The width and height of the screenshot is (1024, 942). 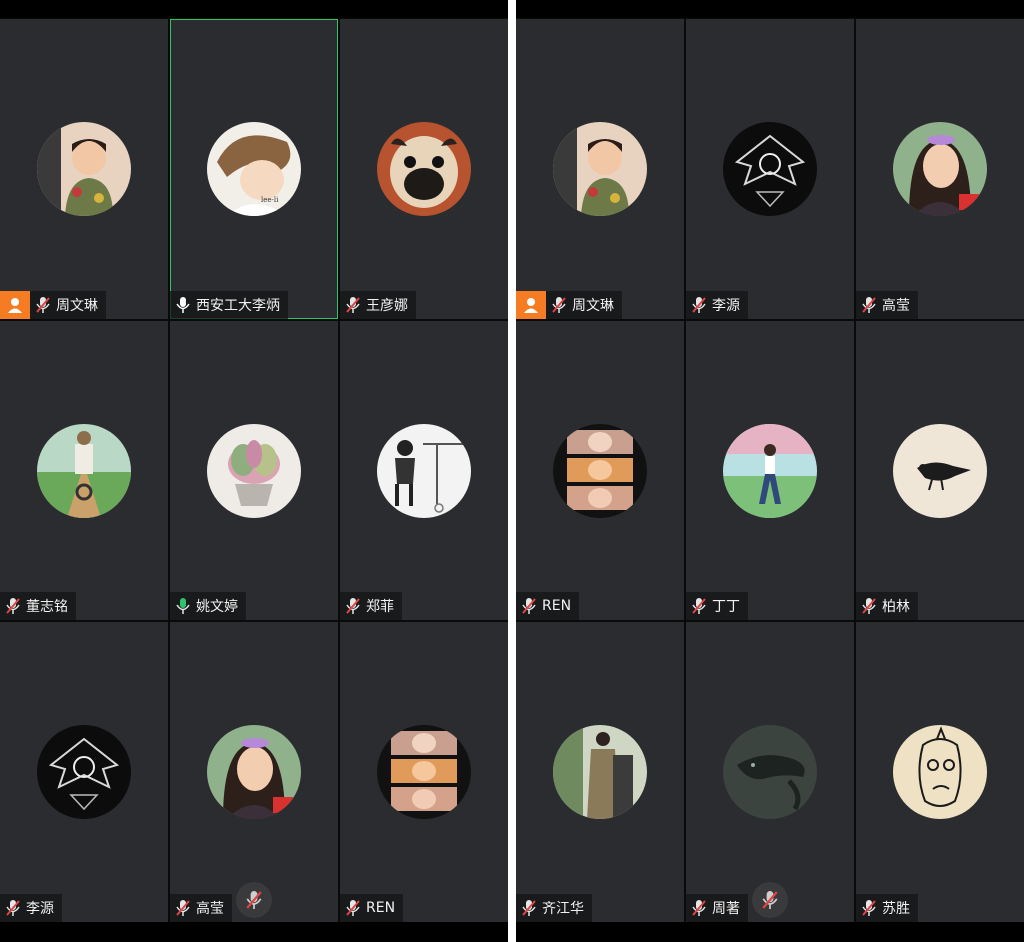 What do you see at coordinates (380, 607) in the screenshot?
I see `participant-name: 郑菲` at bounding box center [380, 607].